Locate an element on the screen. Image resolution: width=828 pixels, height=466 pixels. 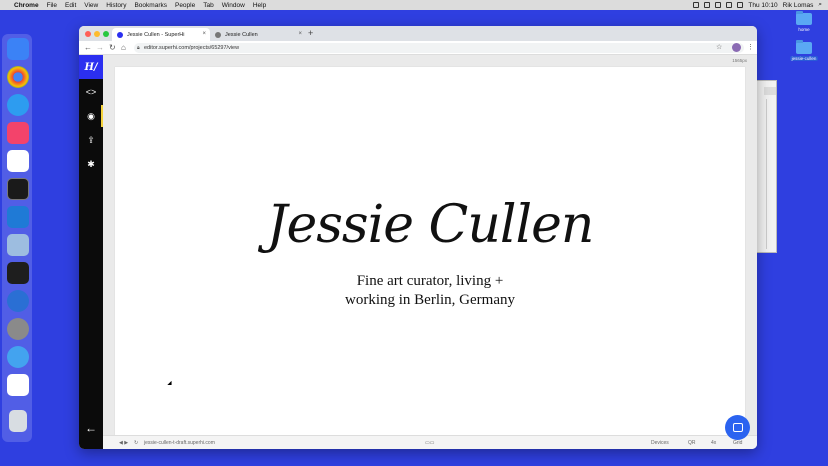
preview-url: jessie-cullen-t-draft.superhi.com is located at coordinates (179, 443).